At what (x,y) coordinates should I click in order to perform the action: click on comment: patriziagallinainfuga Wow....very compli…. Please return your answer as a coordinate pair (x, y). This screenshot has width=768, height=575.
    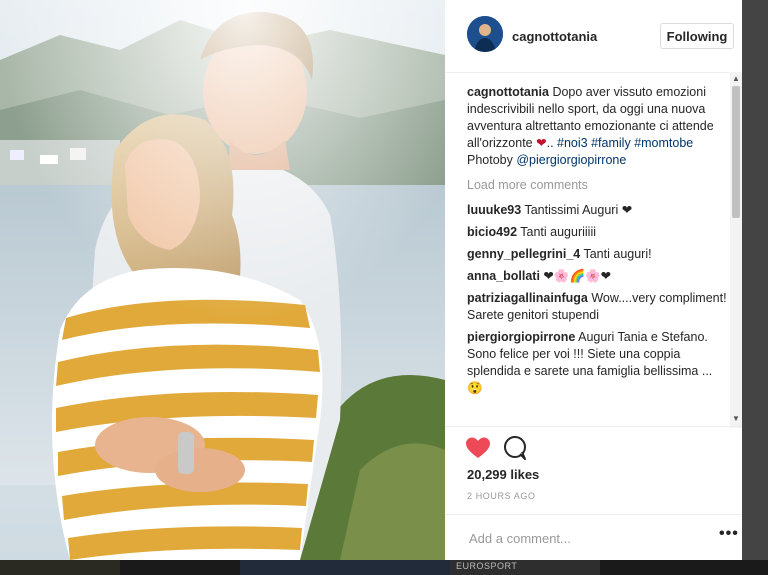
    Looking at the image, I should click on (597, 307).